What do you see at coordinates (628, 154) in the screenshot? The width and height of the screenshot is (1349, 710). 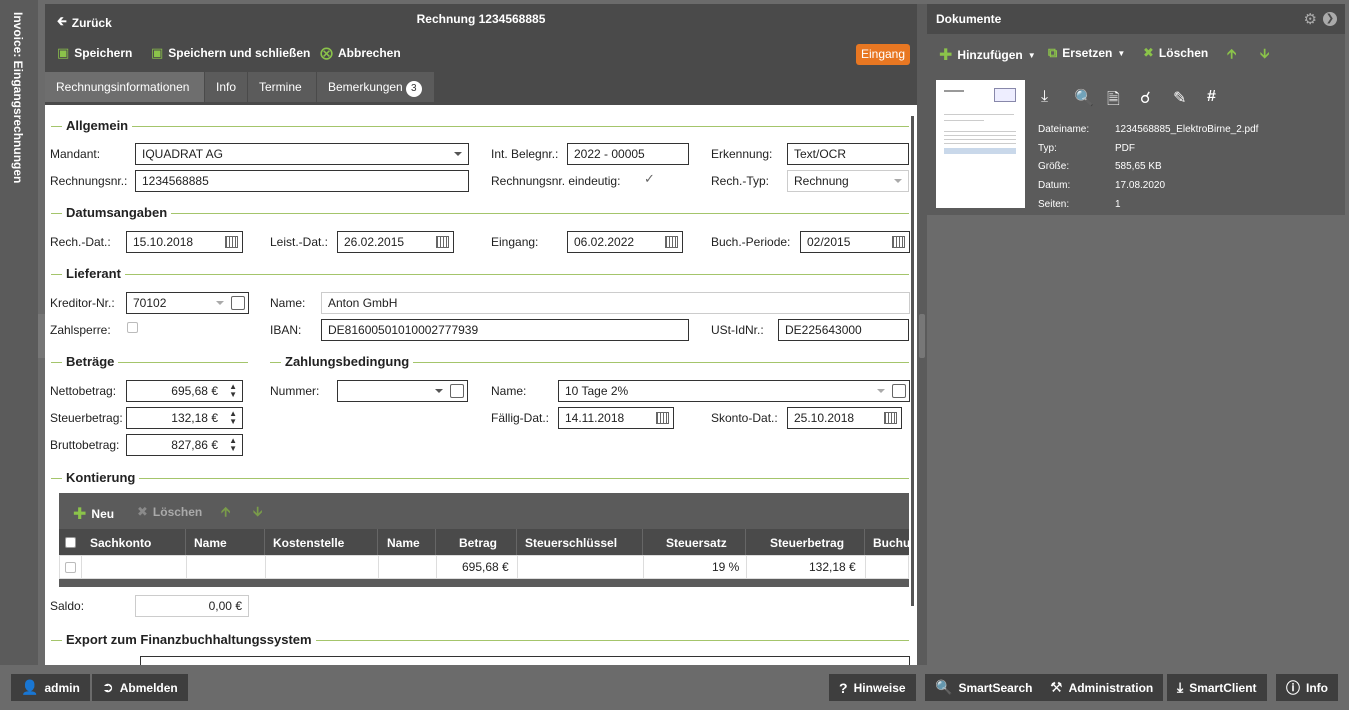 I see `belegnr-field: 2022 - 00005` at bounding box center [628, 154].